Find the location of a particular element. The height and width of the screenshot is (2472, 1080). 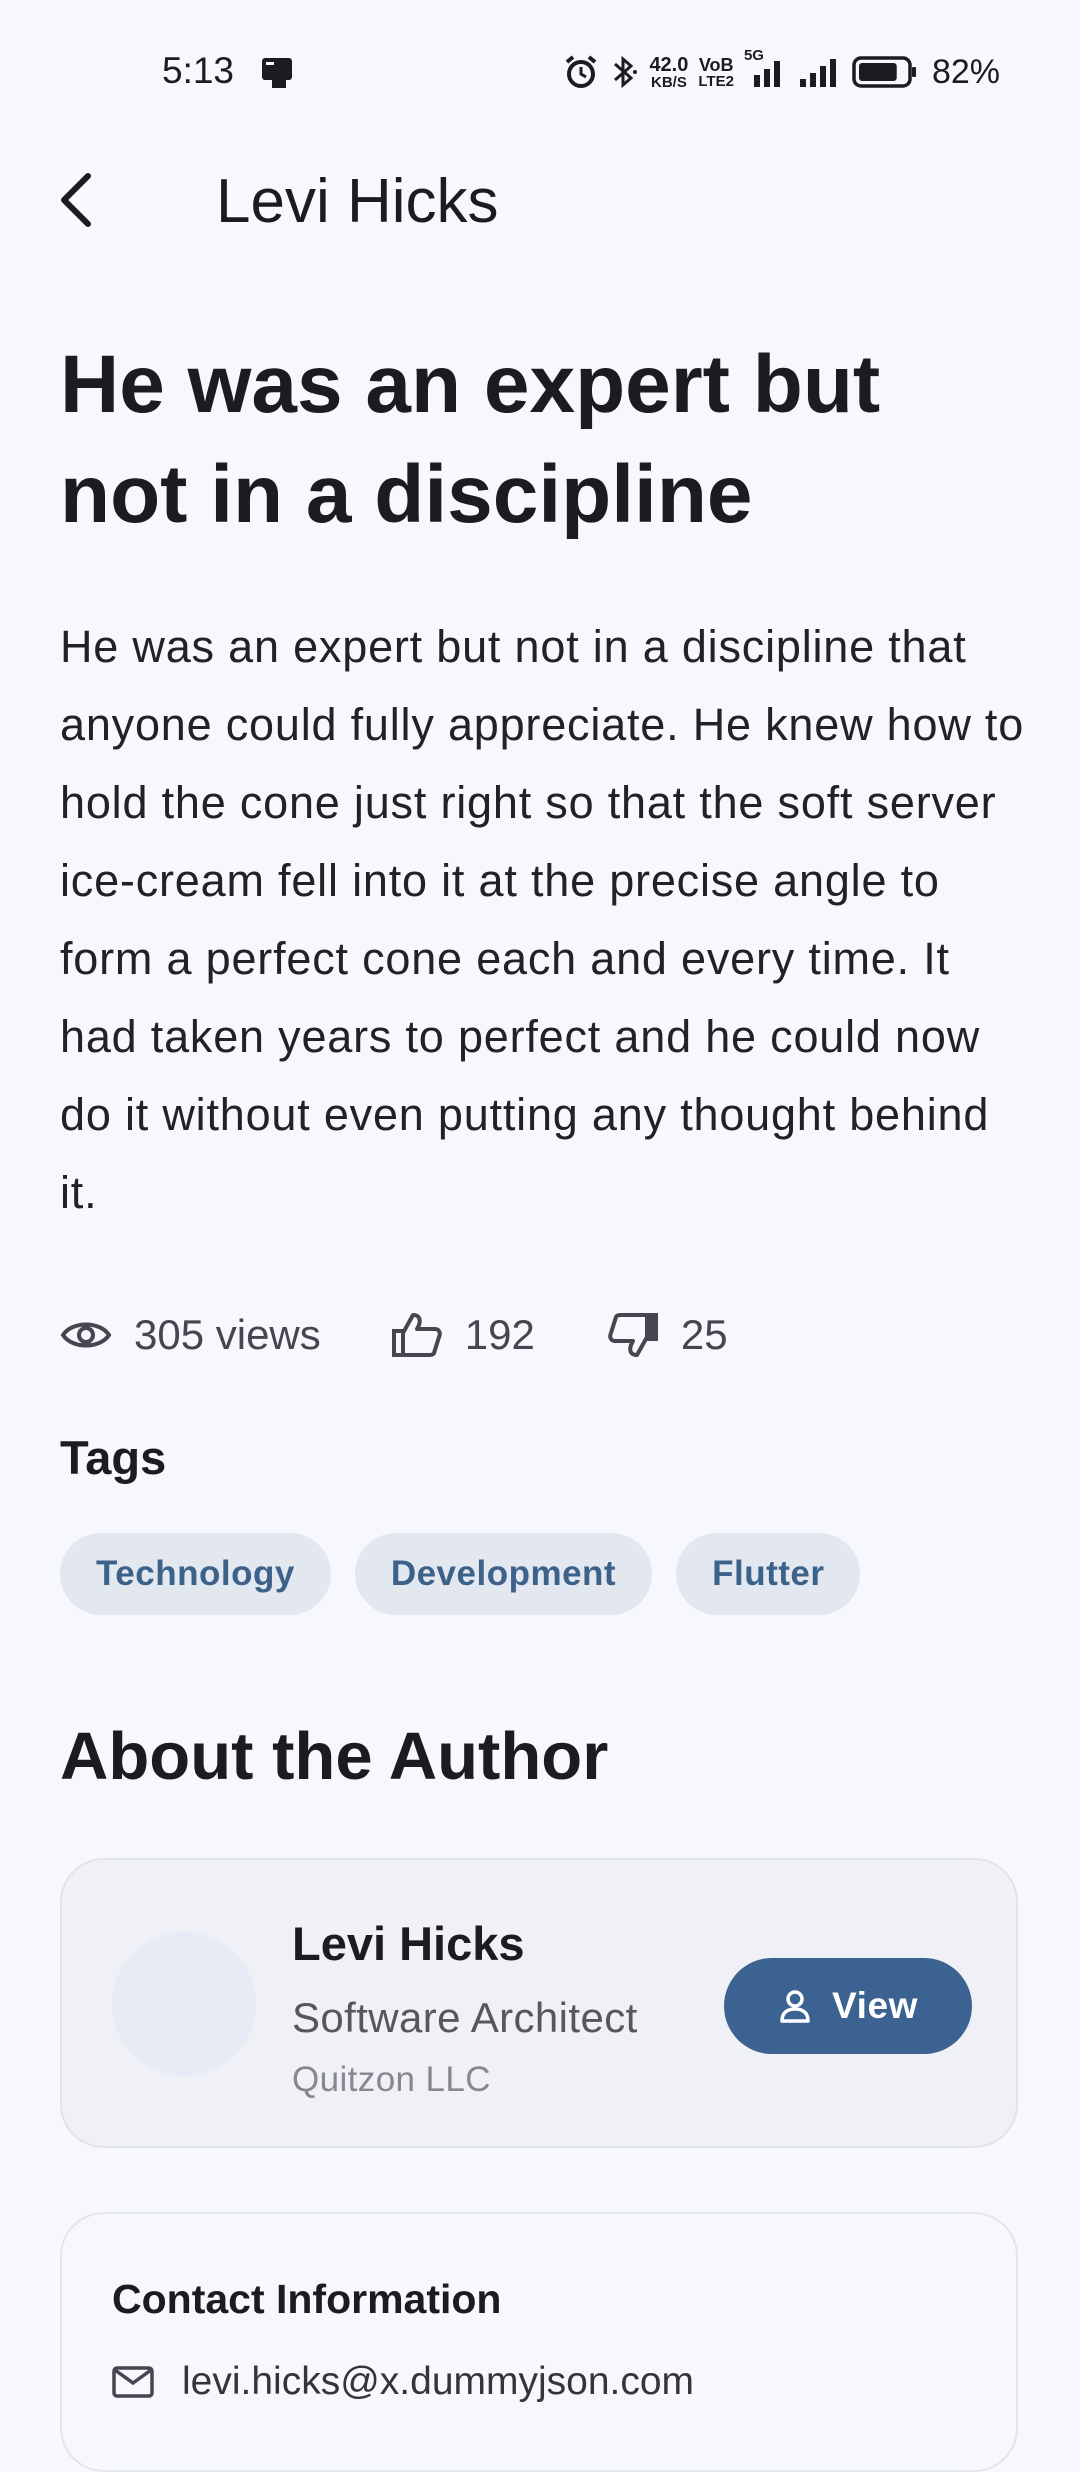

tag-list: Technology Development Flutter is located at coordinates (460, 1574).